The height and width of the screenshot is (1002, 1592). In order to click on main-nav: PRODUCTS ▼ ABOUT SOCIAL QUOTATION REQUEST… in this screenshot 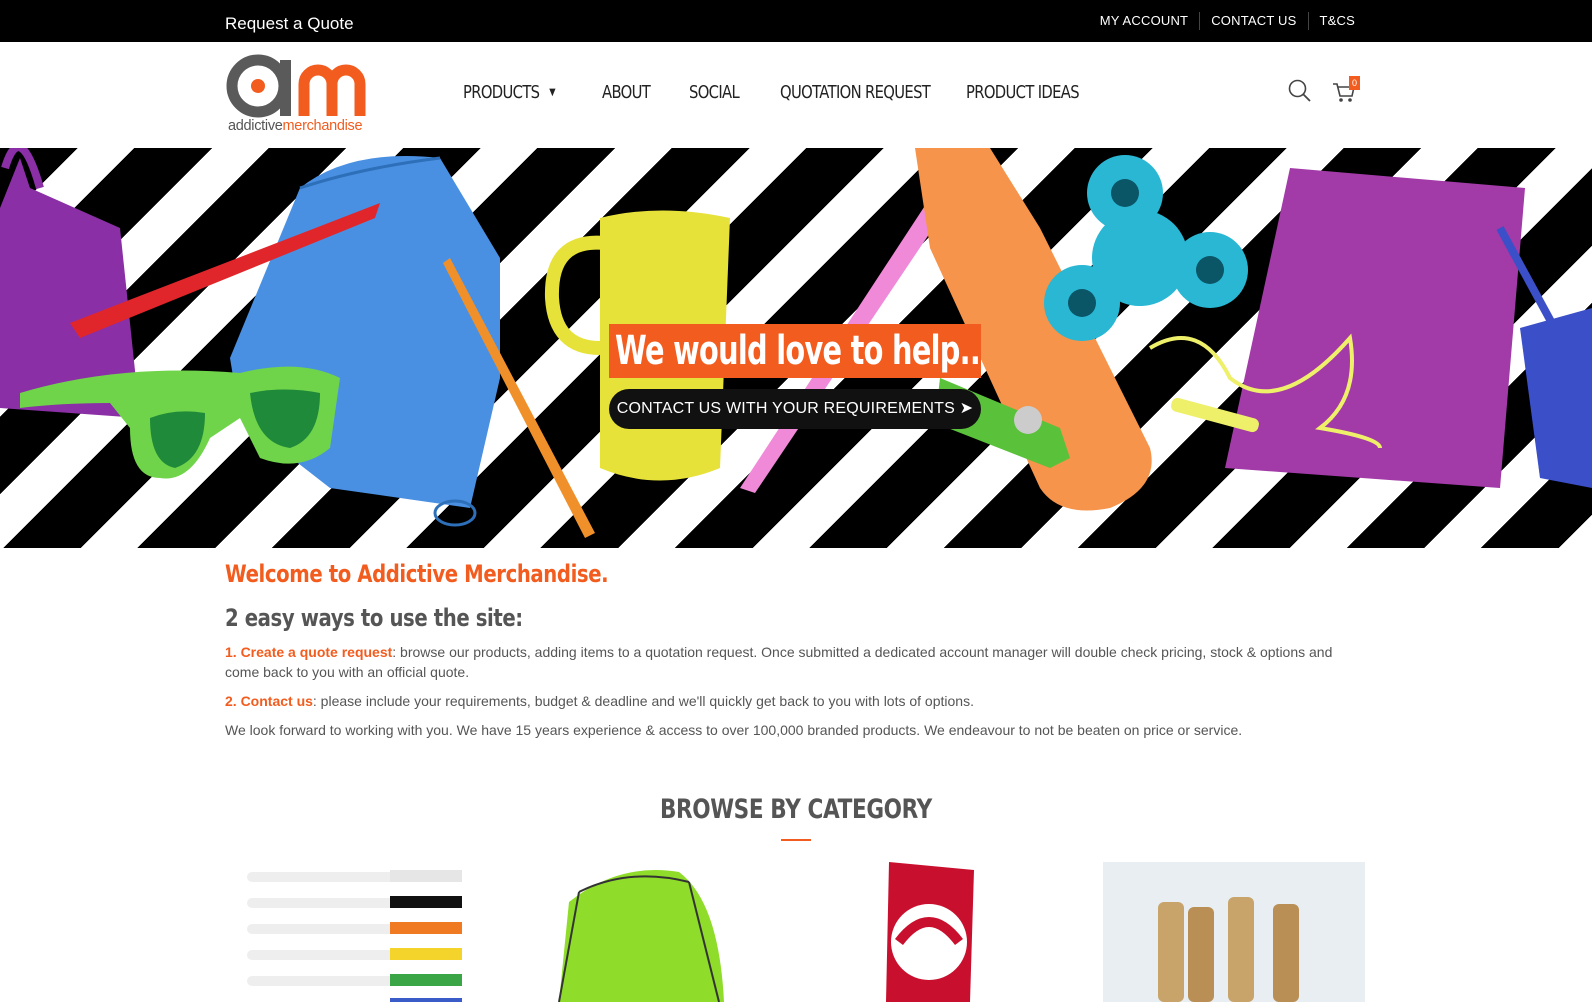, I will do `click(795, 92)`.